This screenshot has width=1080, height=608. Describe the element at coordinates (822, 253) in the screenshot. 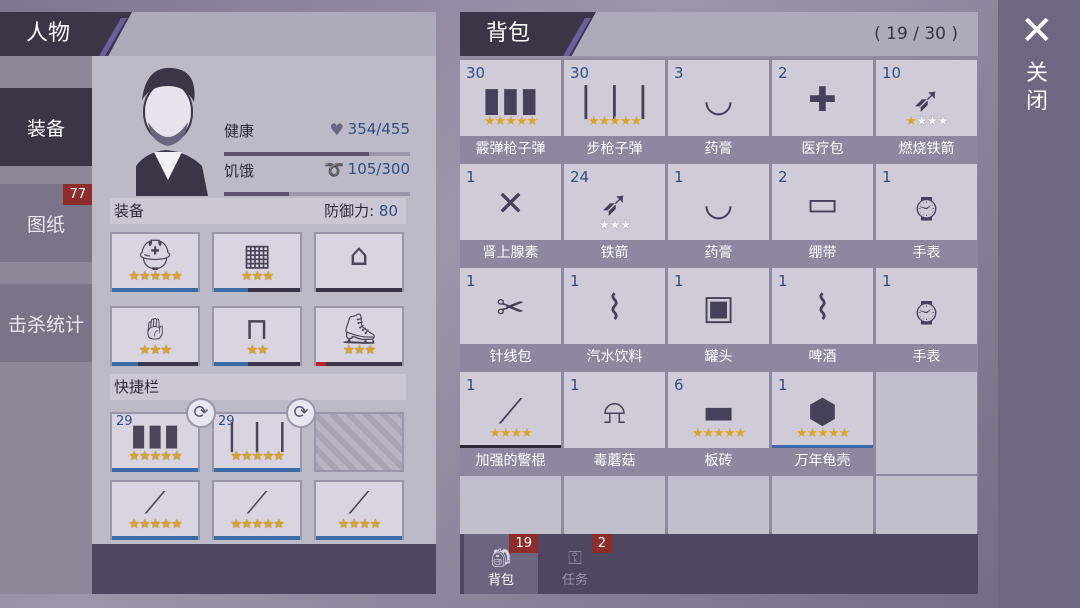

I see `item-name: 绷带` at that location.